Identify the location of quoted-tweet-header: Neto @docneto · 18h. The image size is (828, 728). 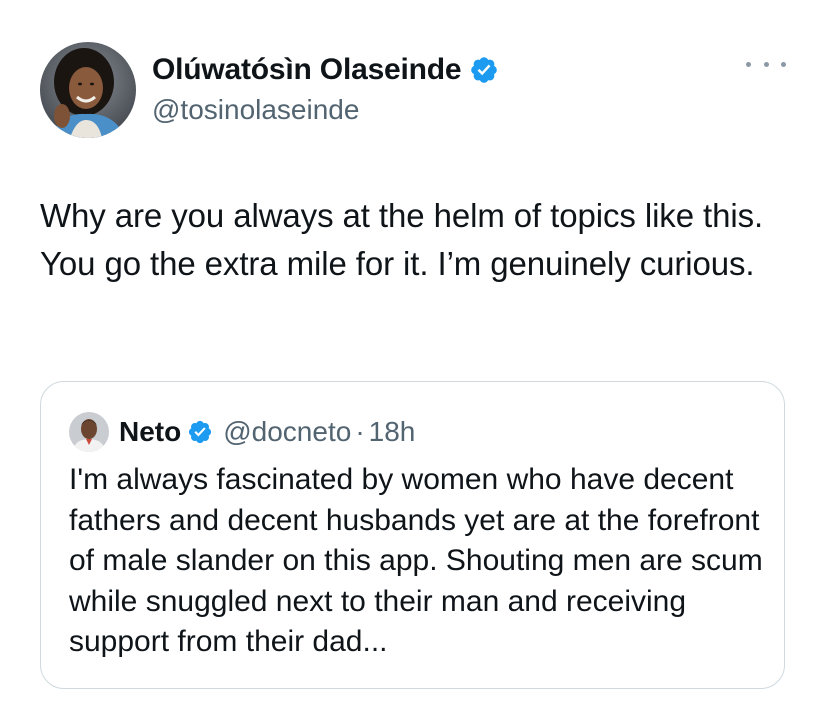
(242, 432).